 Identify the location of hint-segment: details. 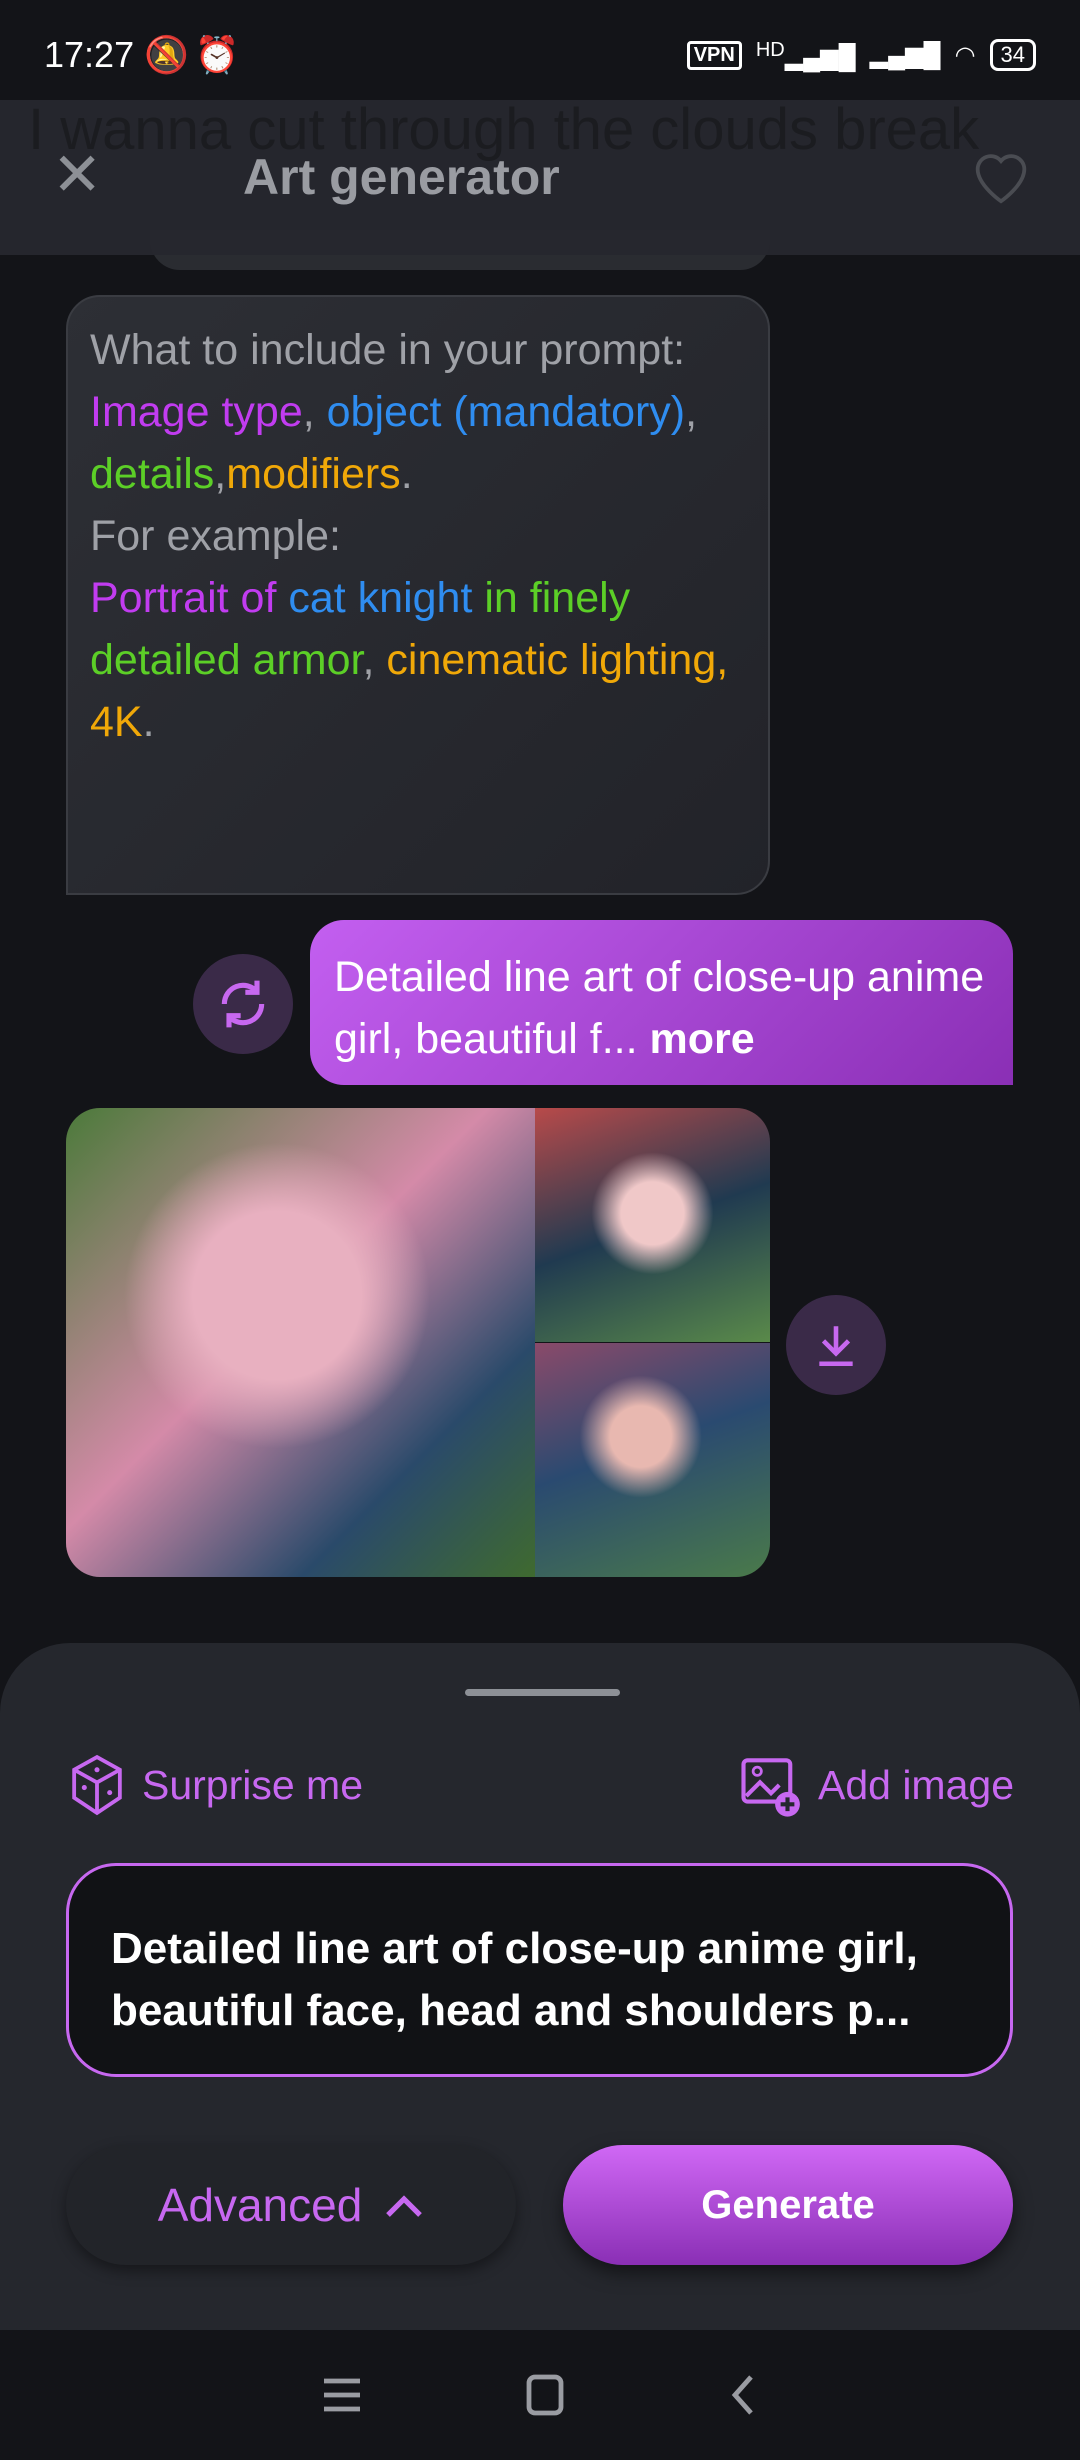
(152, 474).